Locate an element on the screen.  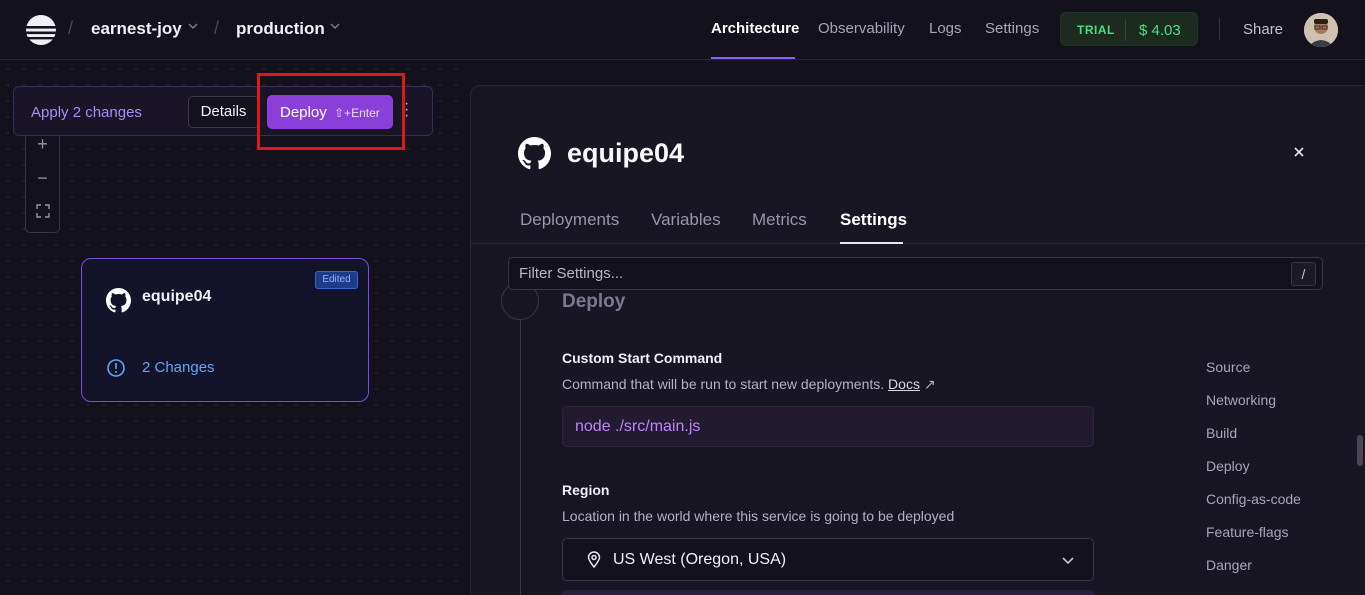
region-value: US West (Oregon, USA) is located at coordinates (700, 559).